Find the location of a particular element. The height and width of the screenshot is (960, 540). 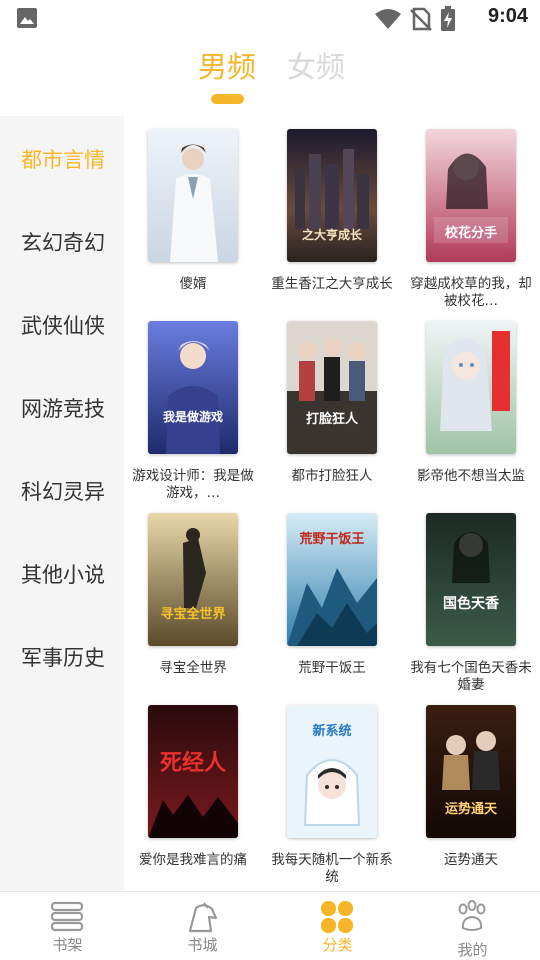

book-card: 死经人 爱你是我难言的痛 is located at coordinates (193, 787).